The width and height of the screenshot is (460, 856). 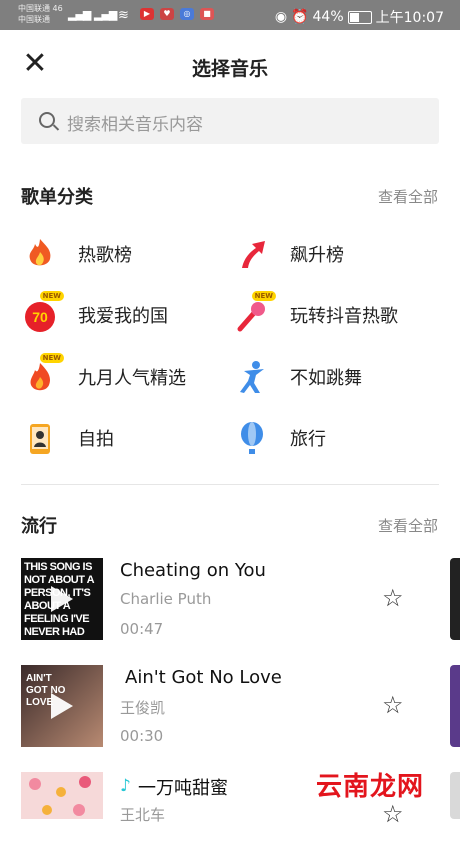 I want to click on category-love-my-country: 70 NEW 我爱我的国, so click(x=95, y=313).